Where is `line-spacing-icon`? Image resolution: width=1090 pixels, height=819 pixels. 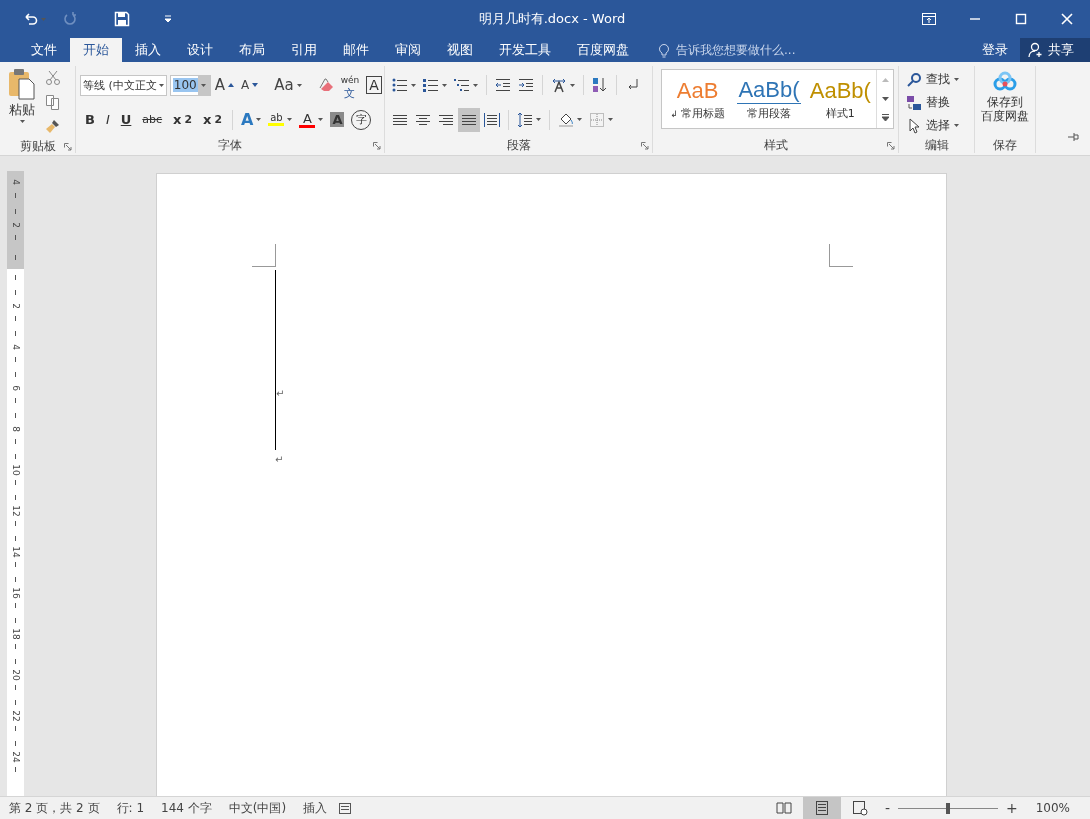 line-spacing-icon is located at coordinates (525, 119).